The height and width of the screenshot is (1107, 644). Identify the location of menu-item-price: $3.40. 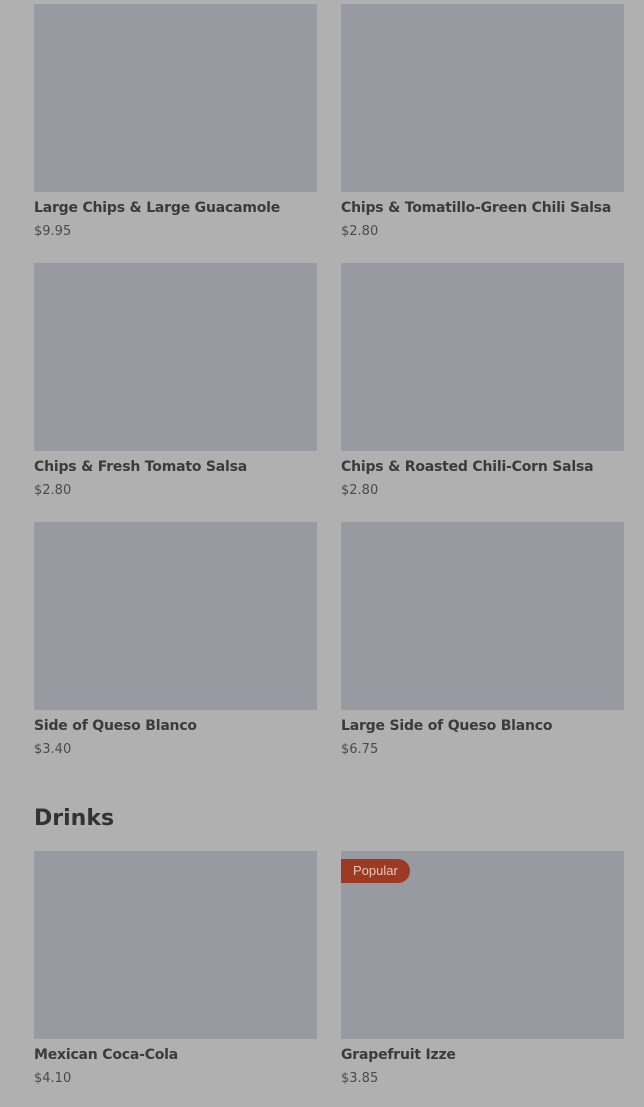
(53, 749).